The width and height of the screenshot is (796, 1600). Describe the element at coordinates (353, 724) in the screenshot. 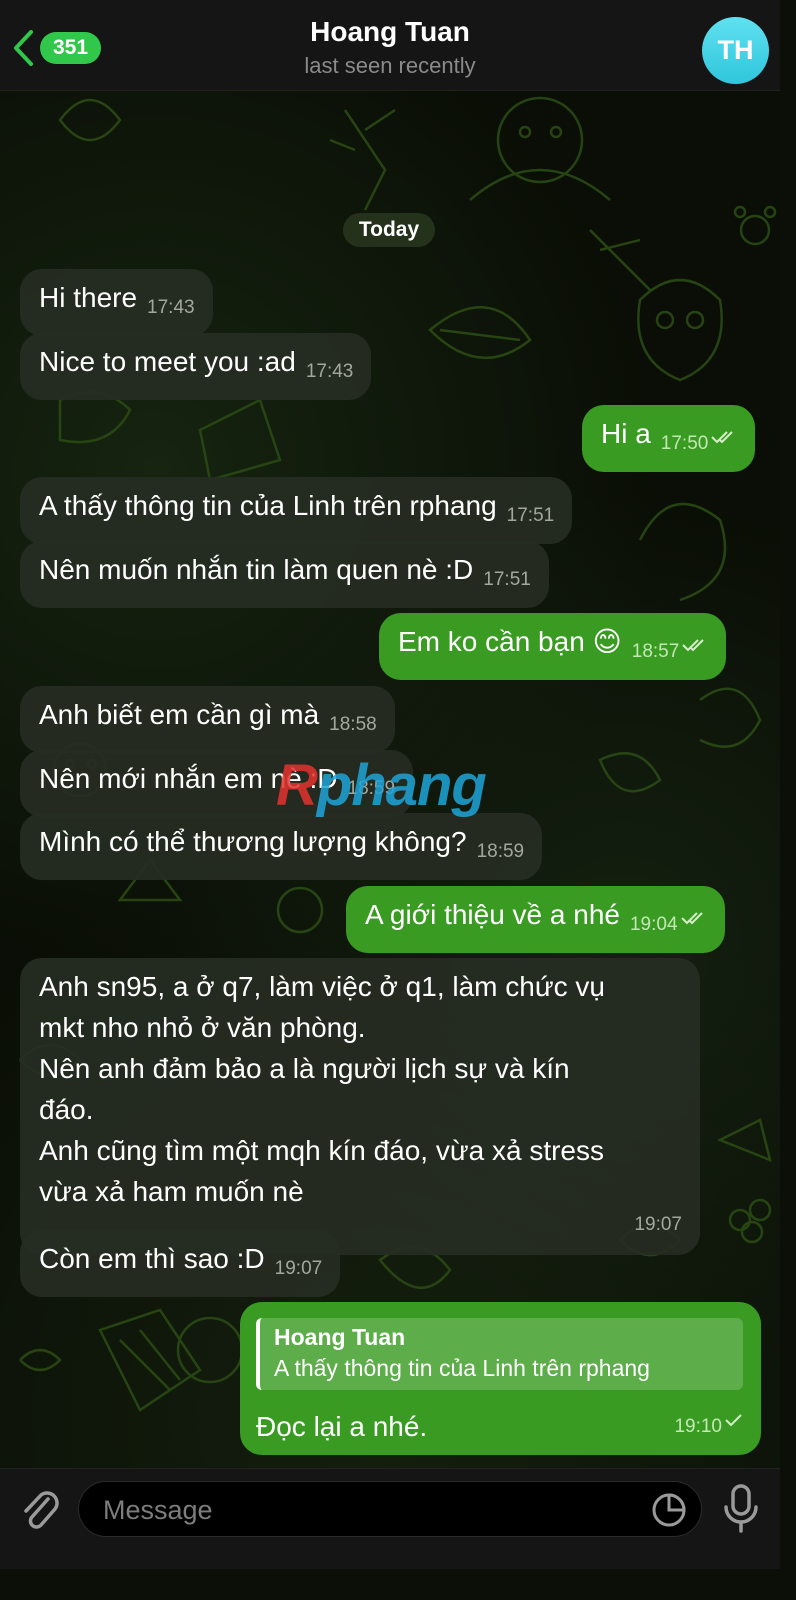

I see `message-time: 18:58` at that location.